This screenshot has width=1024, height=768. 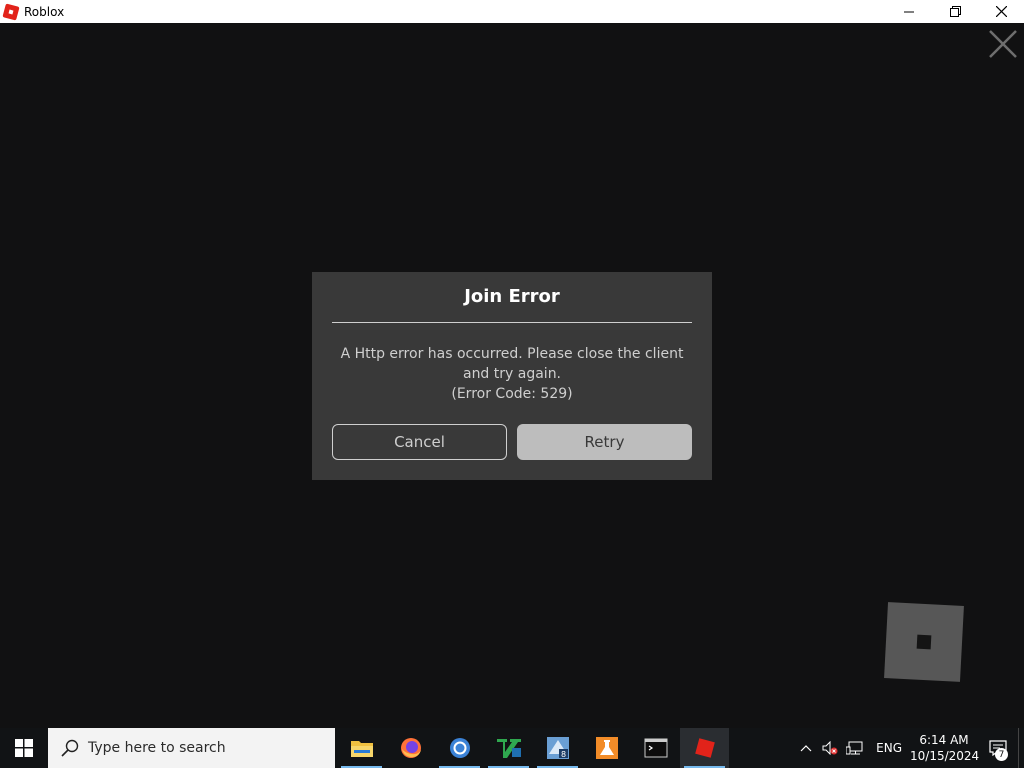 I want to click on roblox-loading-logo, so click(x=924, y=642).